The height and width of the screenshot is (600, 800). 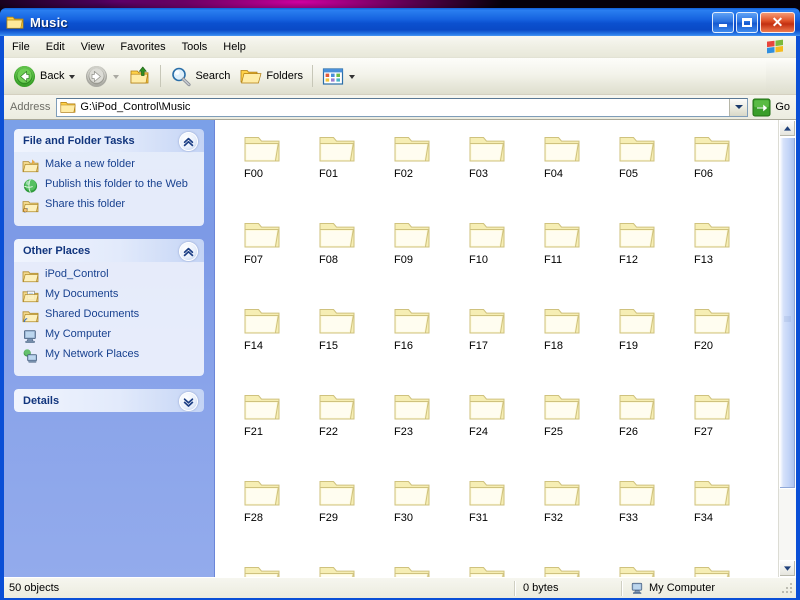 What do you see at coordinates (274, 341) in the screenshot?
I see `folder-item: F14` at bounding box center [274, 341].